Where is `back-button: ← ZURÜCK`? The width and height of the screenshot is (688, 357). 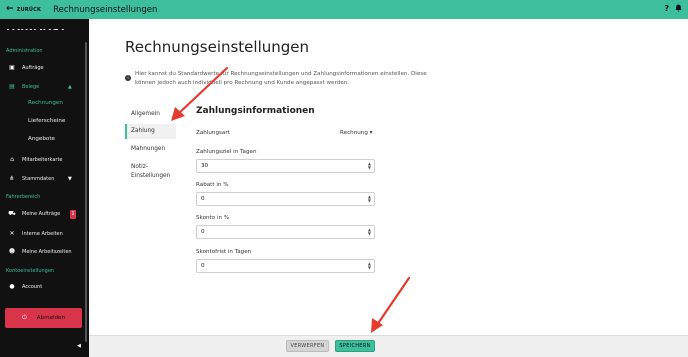
back-button: ← ZURÜCK is located at coordinates (23, 9).